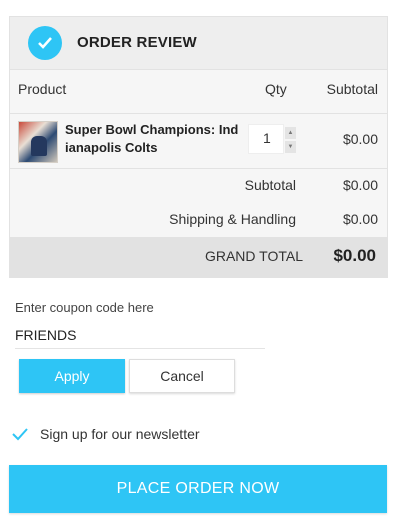  I want to click on coupon-label: Enter coupon code here, so click(84, 307).